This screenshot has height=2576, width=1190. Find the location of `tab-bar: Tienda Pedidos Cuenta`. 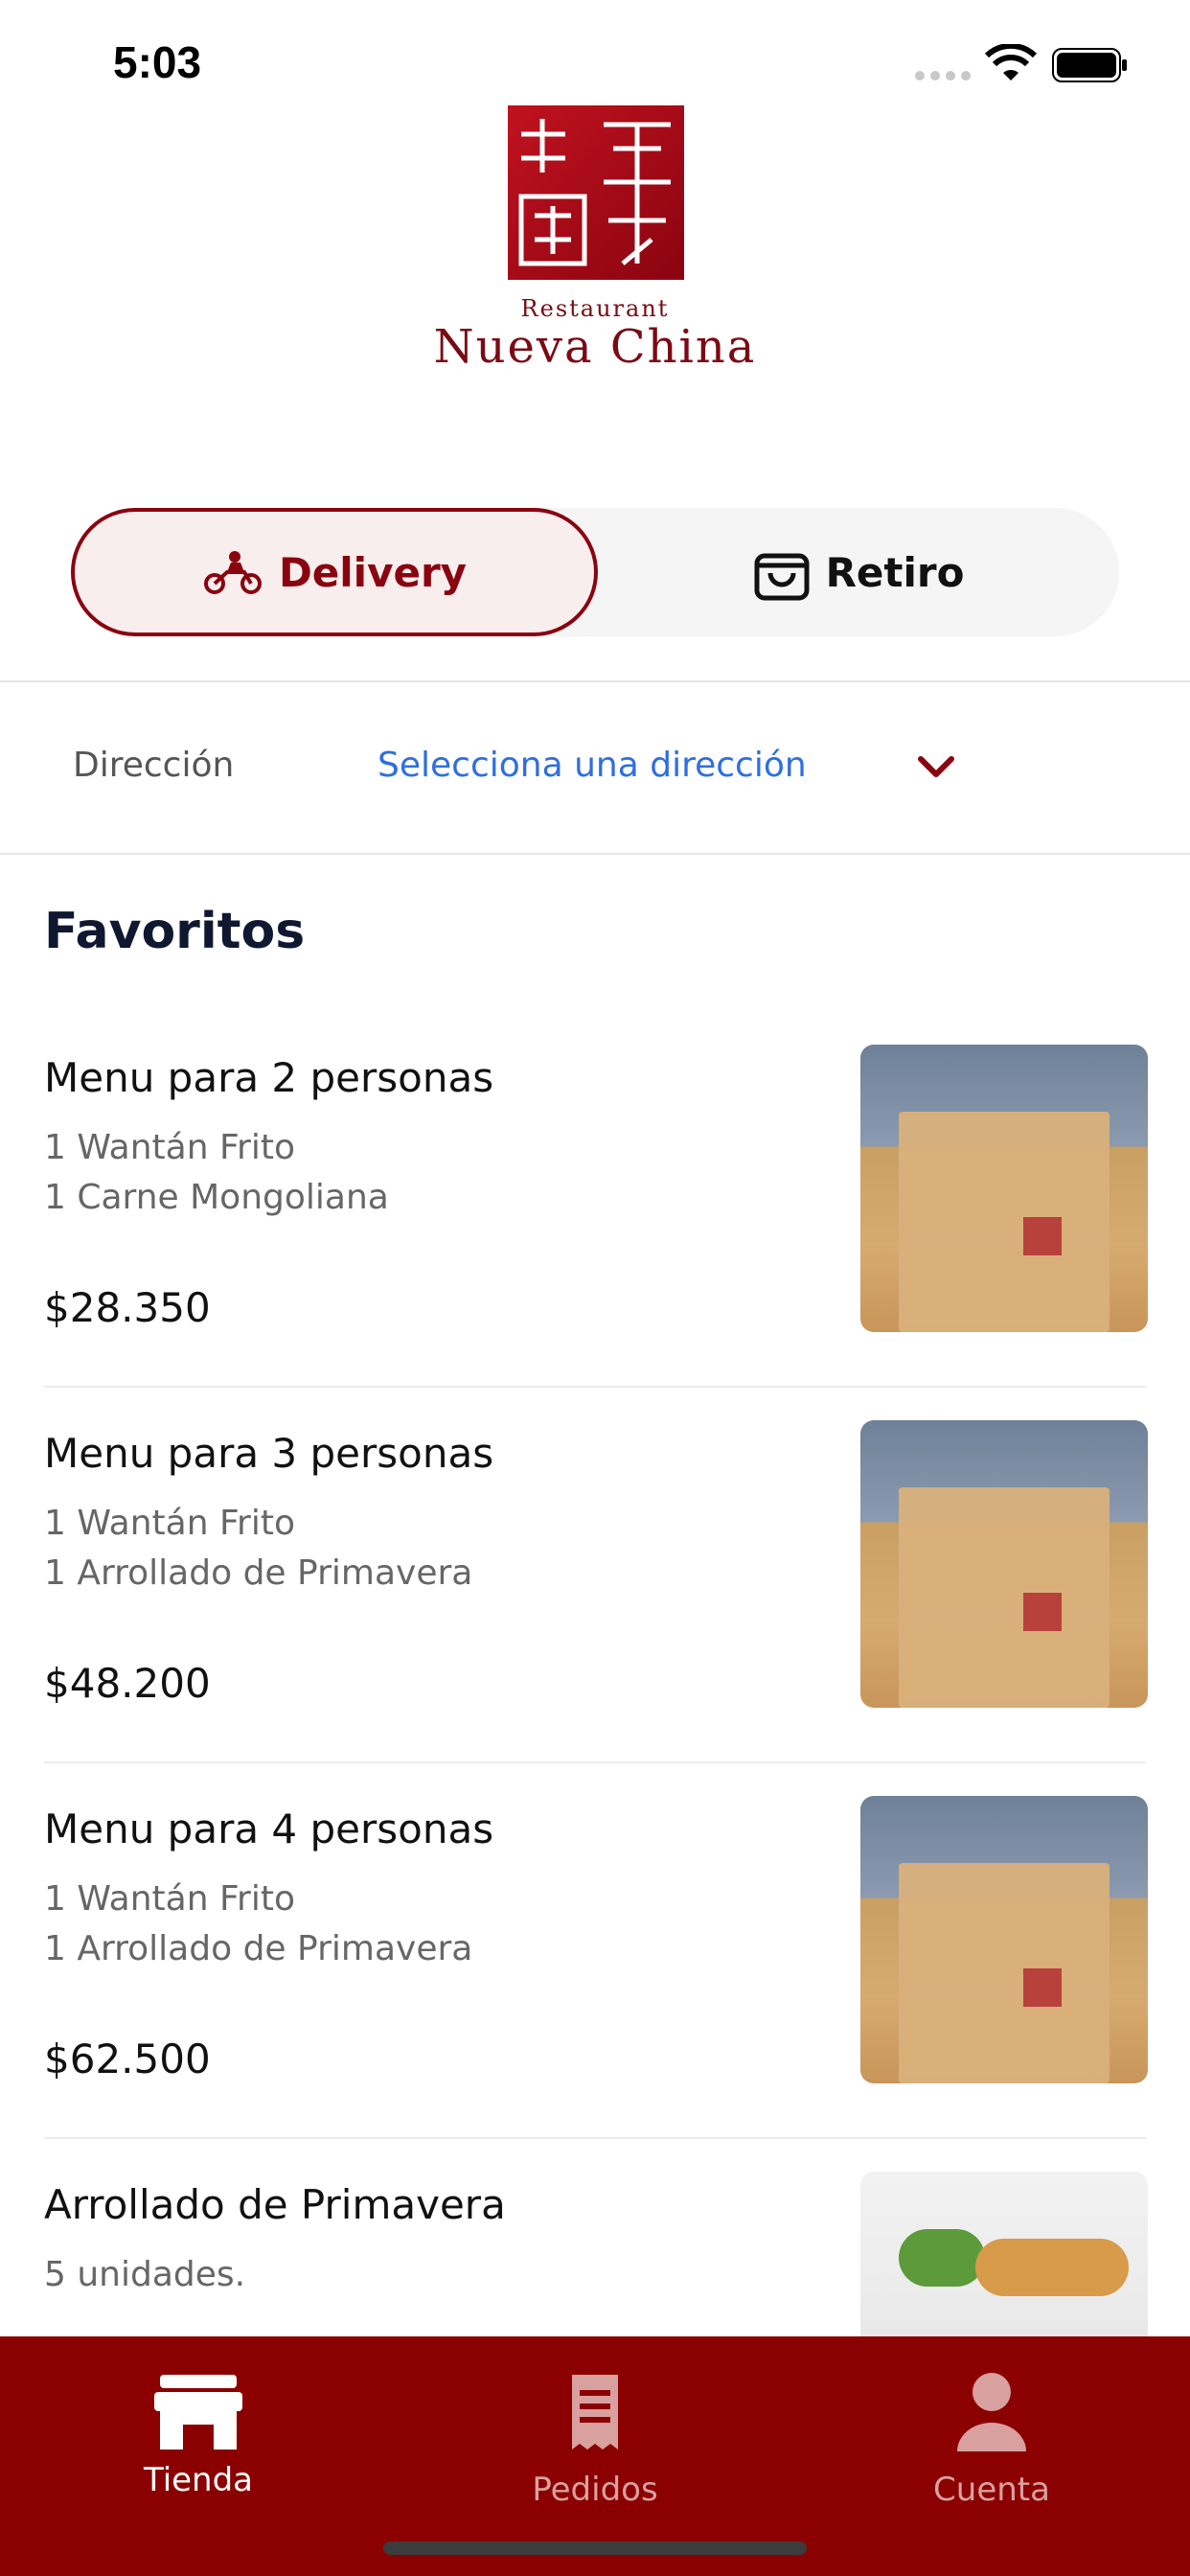

tab-bar: Tienda Pedidos Cuenta is located at coordinates (595, 2456).